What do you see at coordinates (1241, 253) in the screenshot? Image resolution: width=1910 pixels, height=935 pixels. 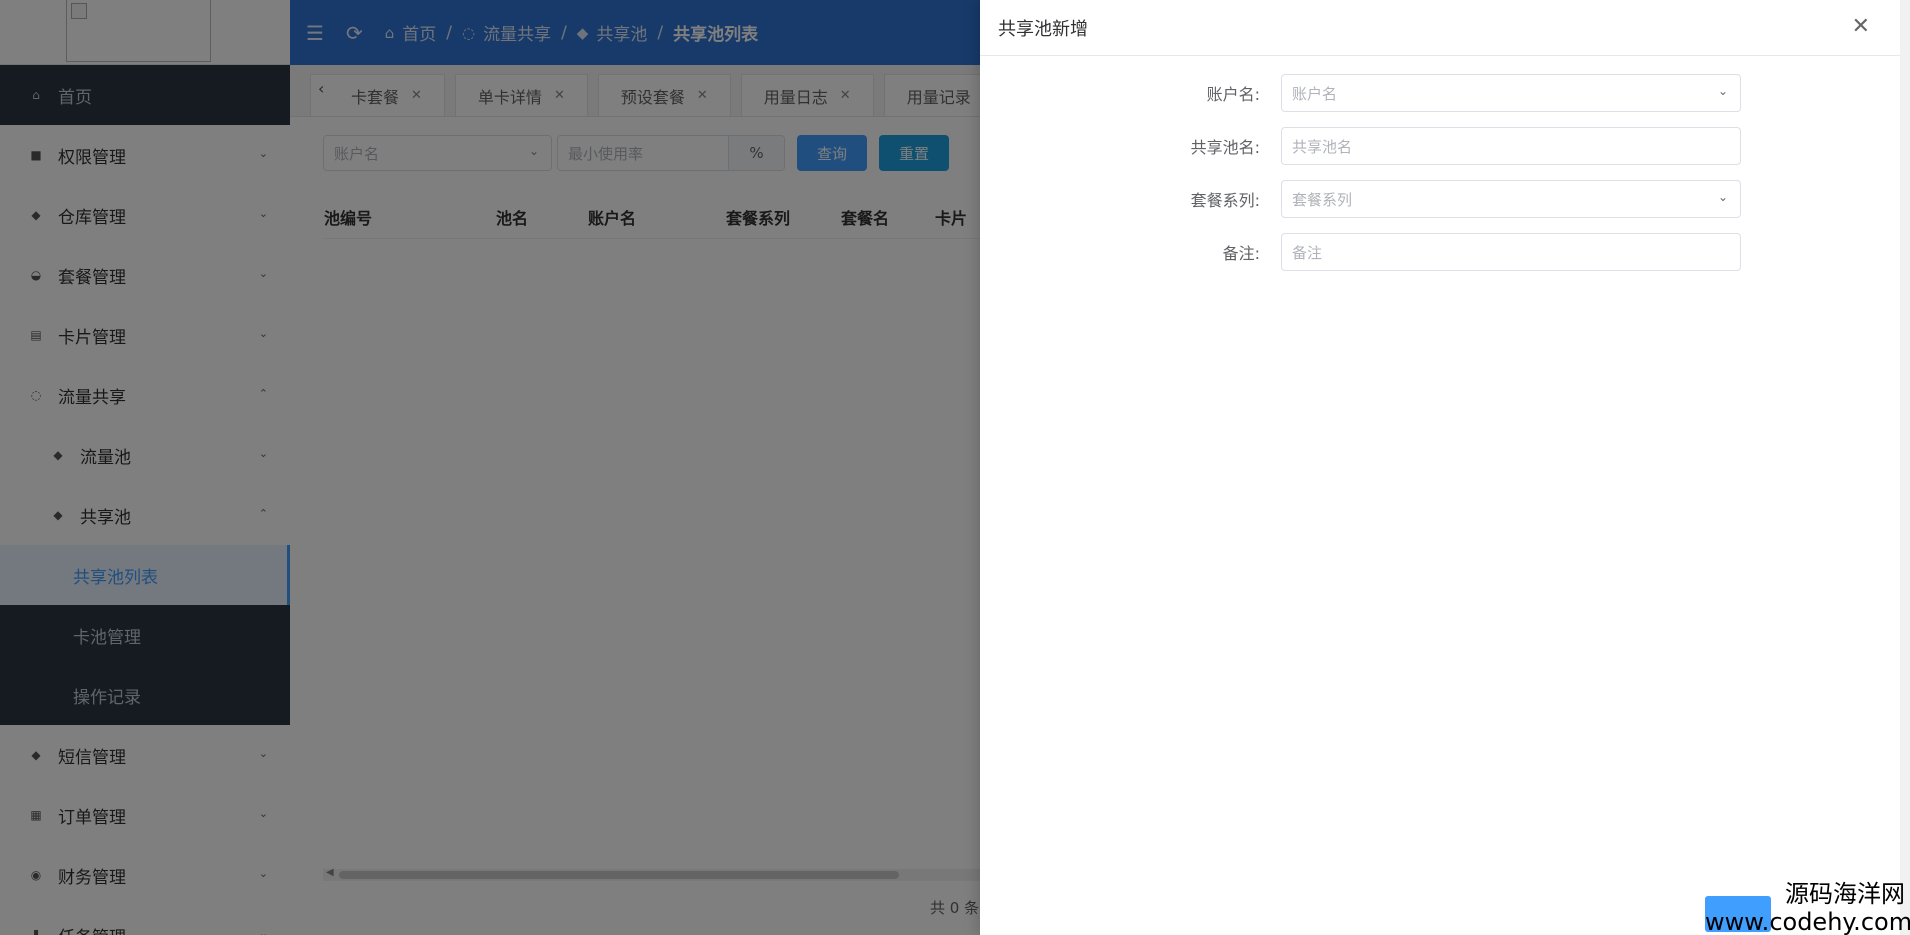 I see `field-label-remark: 备注:` at bounding box center [1241, 253].